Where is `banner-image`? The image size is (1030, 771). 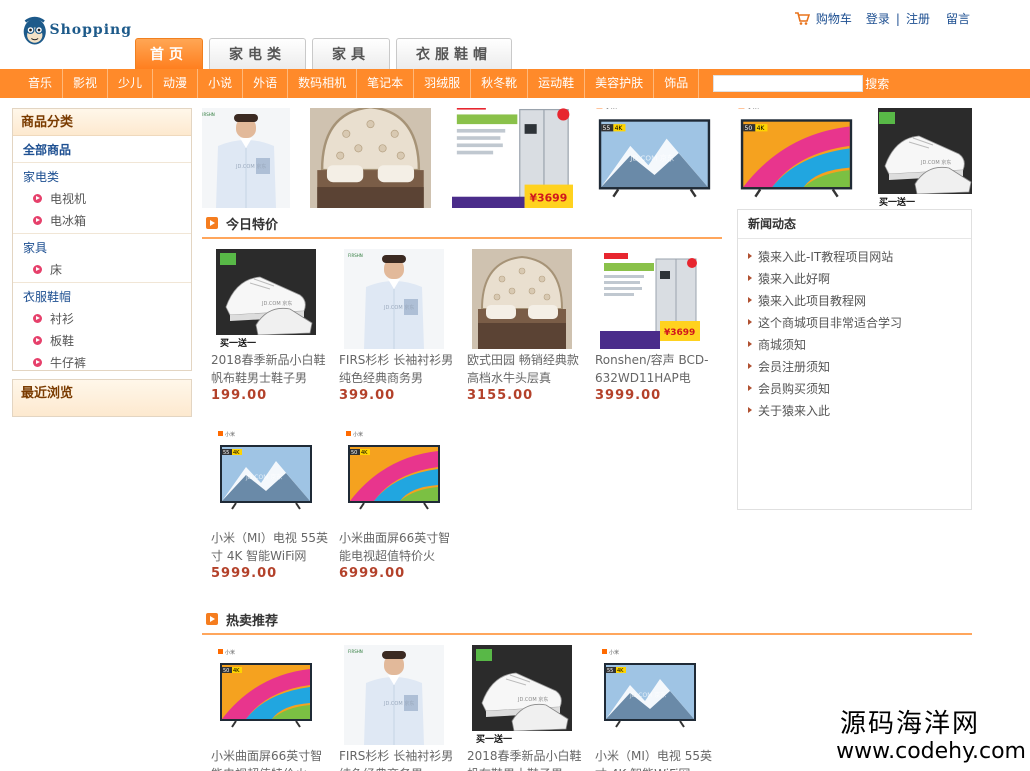 banner-image is located at coordinates (370, 158).